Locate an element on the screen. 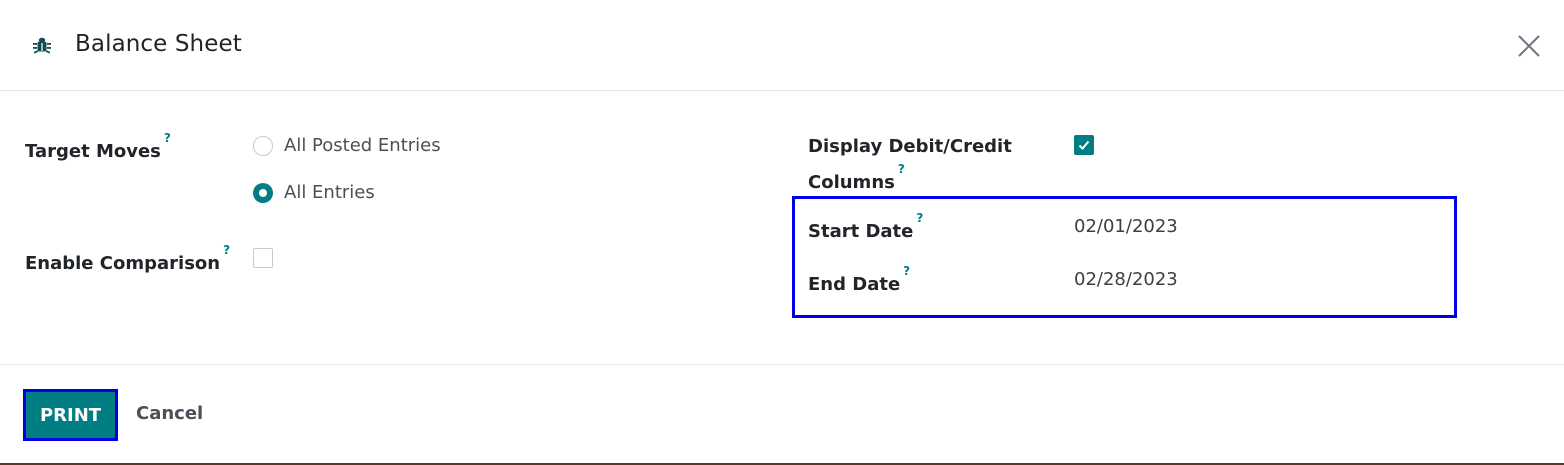 This screenshot has width=1564, height=465. check-icon is located at coordinates (1084, 145).